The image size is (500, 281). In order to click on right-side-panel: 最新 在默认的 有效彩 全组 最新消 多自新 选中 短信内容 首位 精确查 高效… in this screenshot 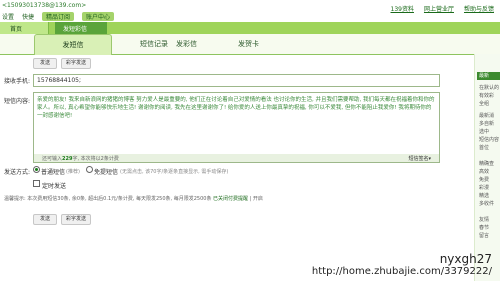, I will do `click(487, 167)`.